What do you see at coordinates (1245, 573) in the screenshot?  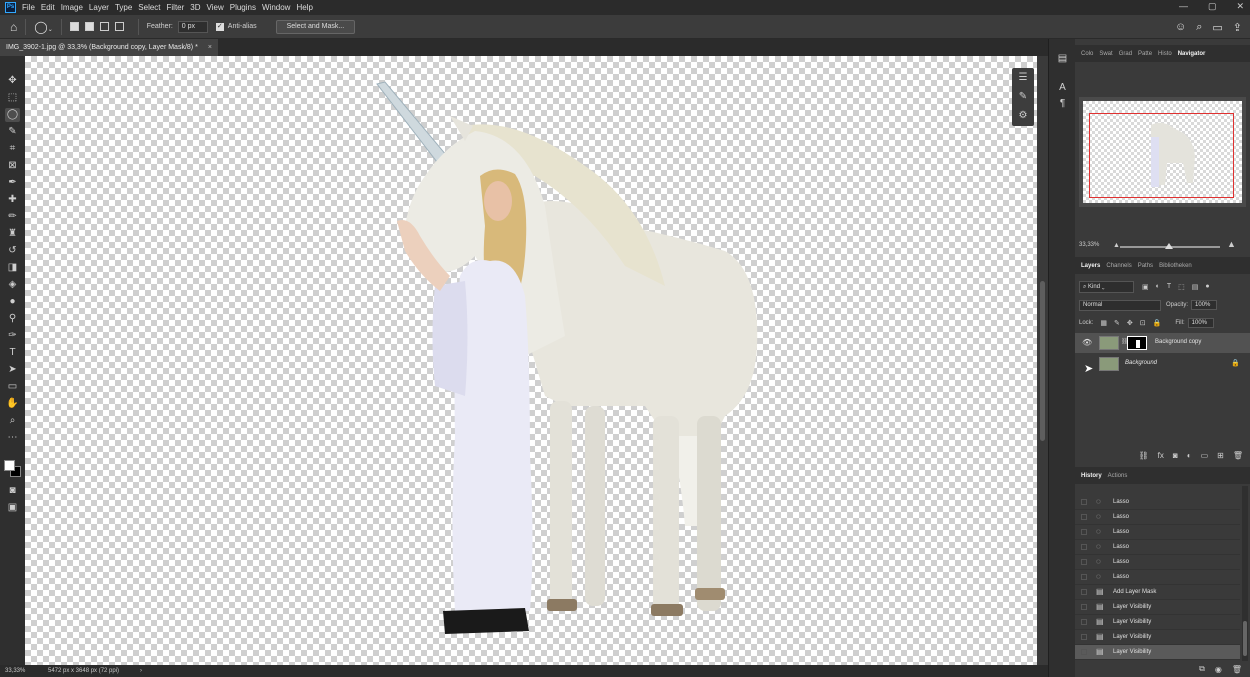 I see `history-scrollbar` at bounding box center [1245, 573].